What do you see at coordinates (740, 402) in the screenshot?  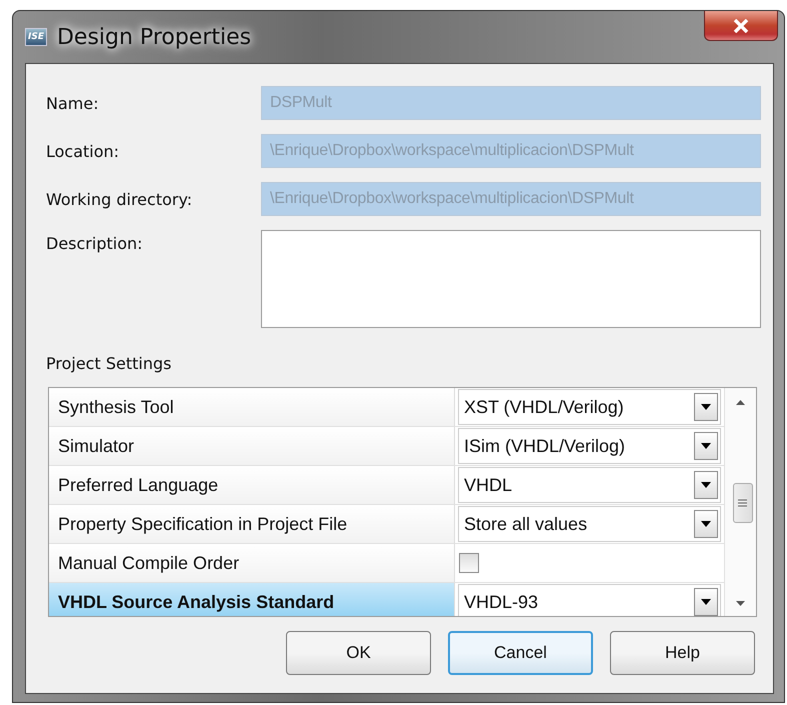 I see `scroll-up-icon` at bounding box center [740, 402].